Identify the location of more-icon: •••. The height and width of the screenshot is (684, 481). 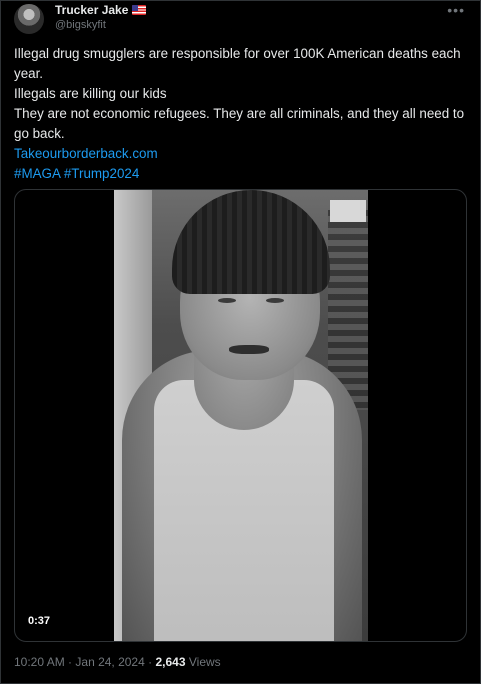
(456, 10).